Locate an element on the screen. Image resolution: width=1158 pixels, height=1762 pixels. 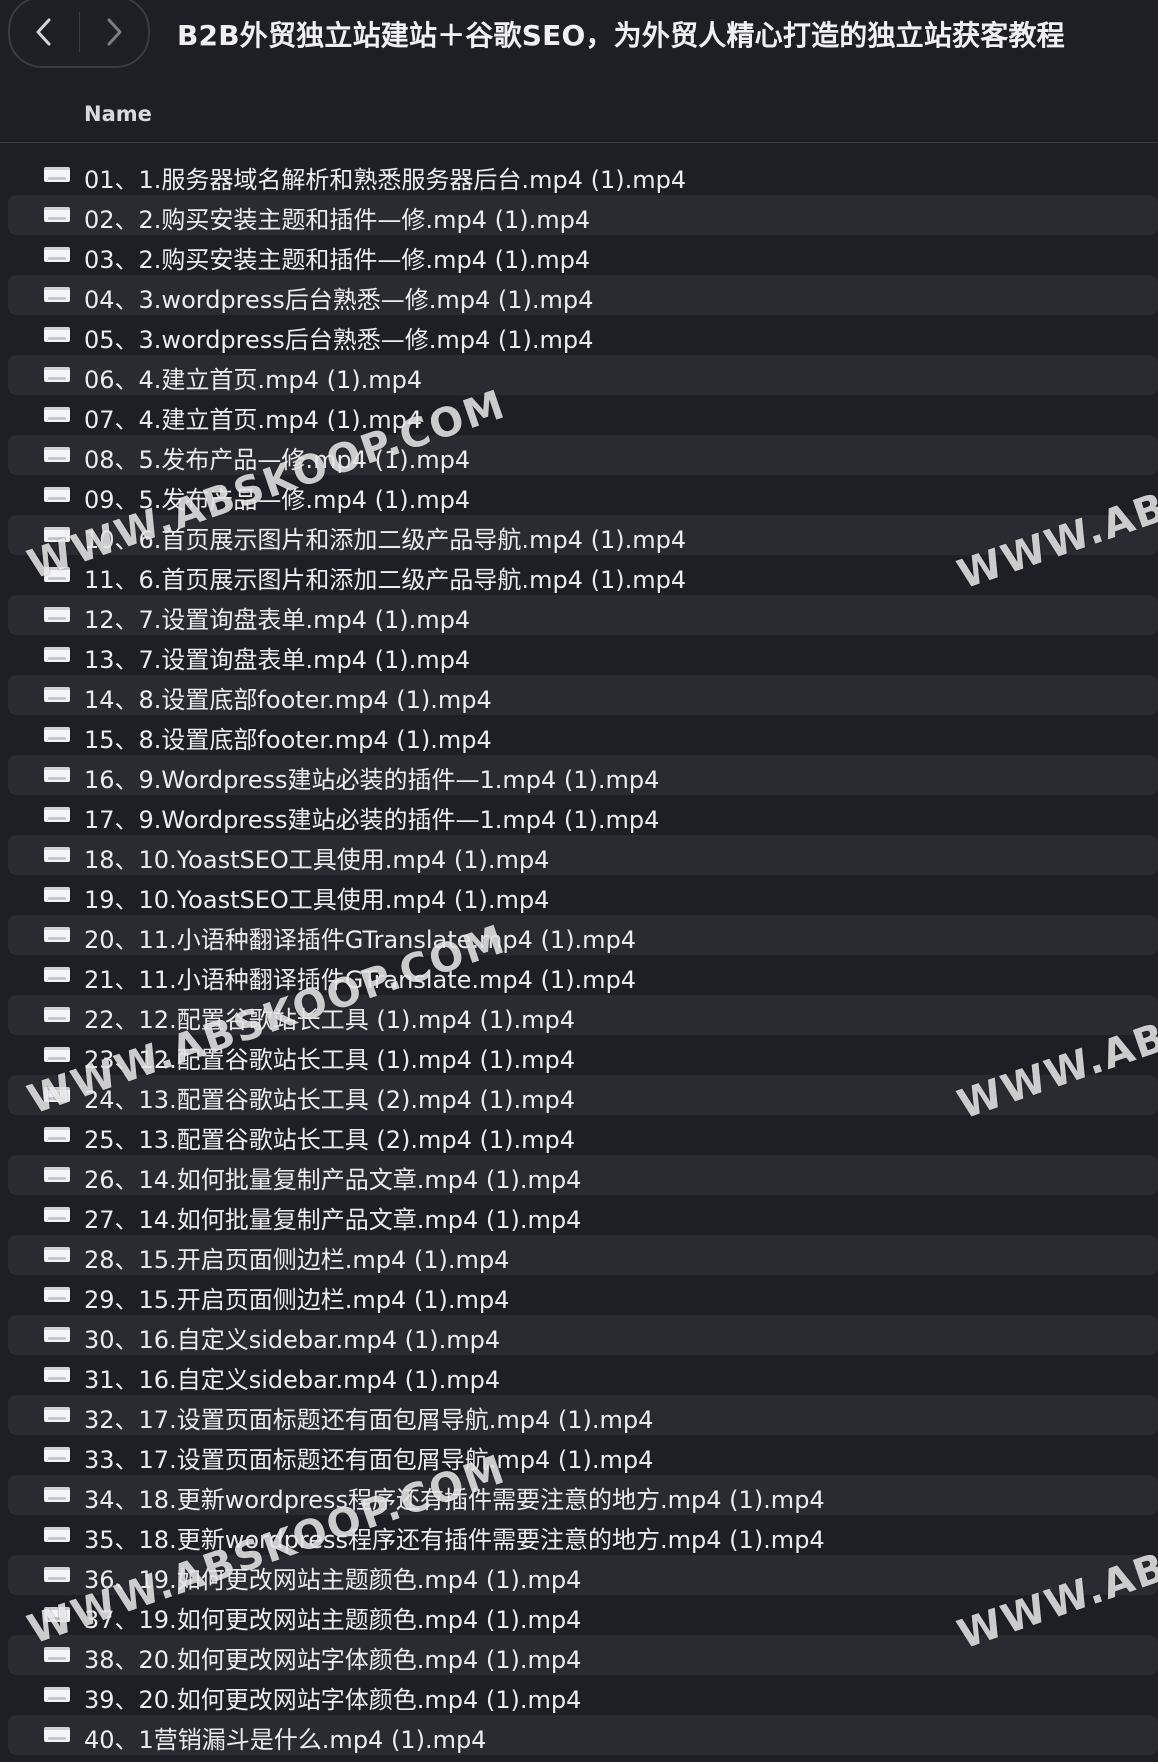
list-item: 23、12.配置谷歌站长工具 (1).mp4 (1).mp4 is located at coordinates (583, 1055).